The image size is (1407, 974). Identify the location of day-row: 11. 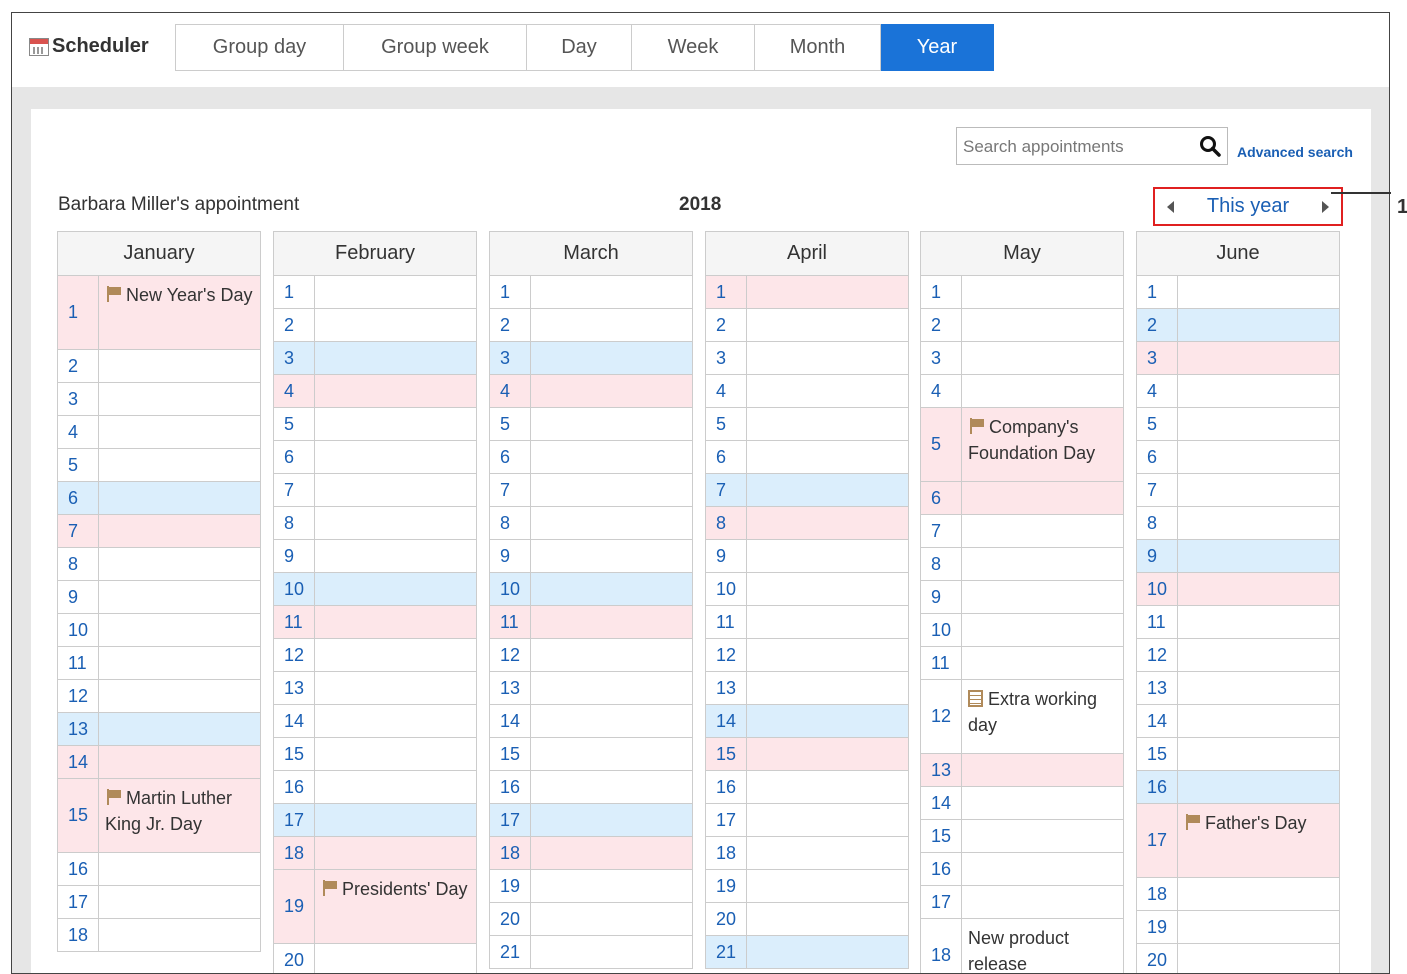
(807, 622).